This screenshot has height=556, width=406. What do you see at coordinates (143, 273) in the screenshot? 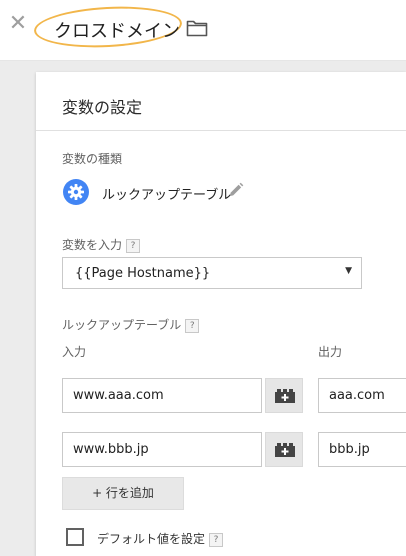
I see `selected-variable-value: {{Page Hostname}}` at bounding box center [143, 273].